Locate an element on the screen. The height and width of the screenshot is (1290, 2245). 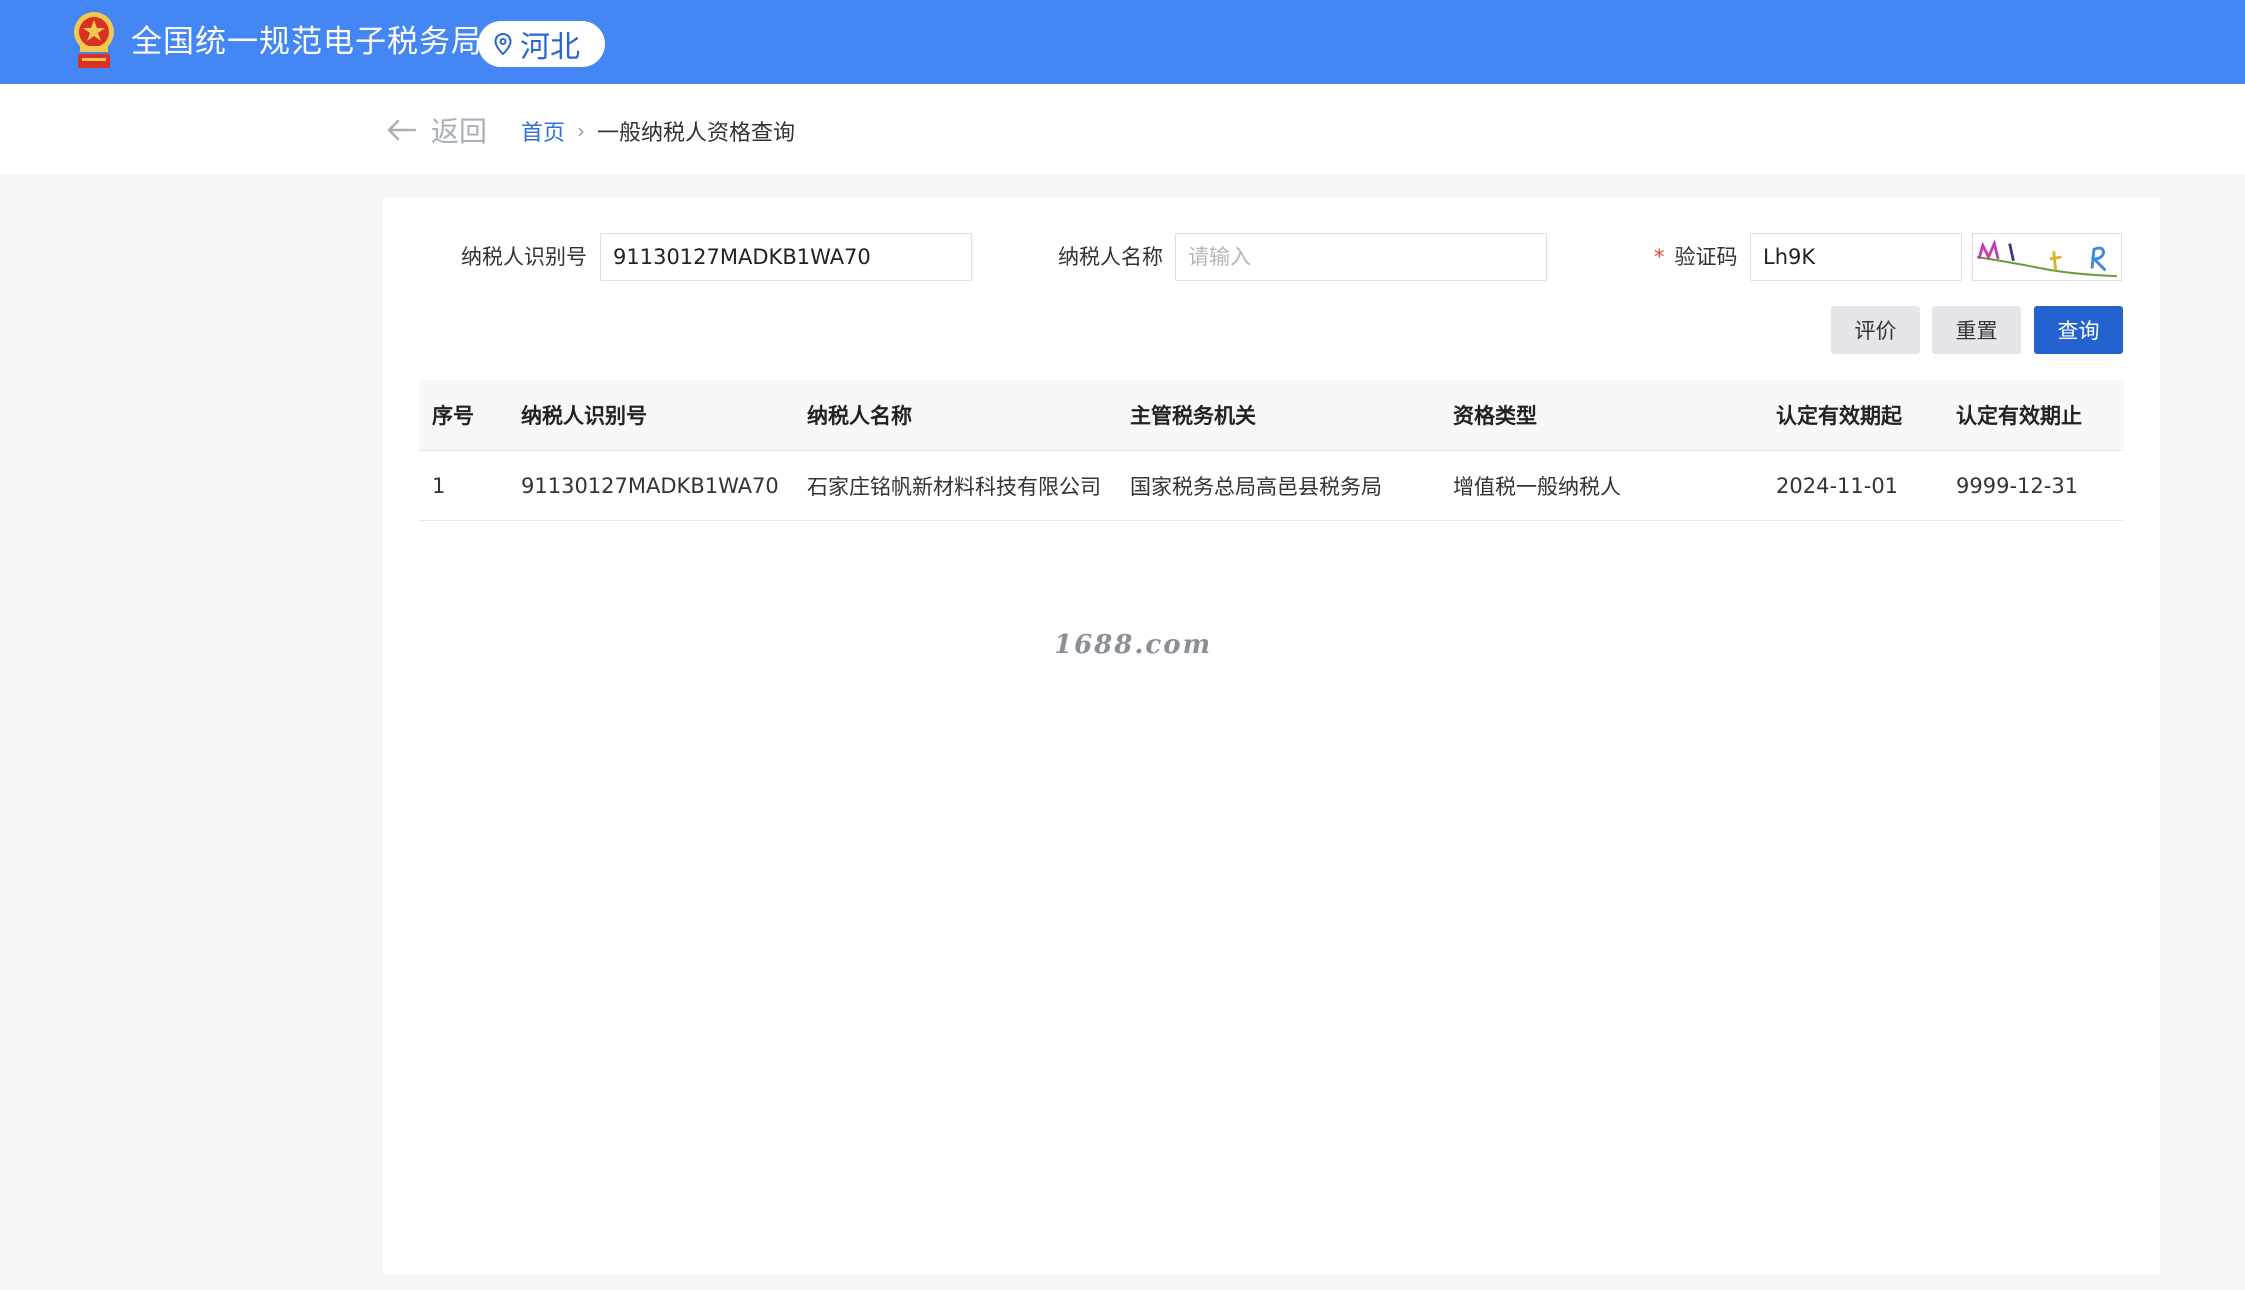
captcha-label-group: * 验证码 is located at coordinates (1696, 257).